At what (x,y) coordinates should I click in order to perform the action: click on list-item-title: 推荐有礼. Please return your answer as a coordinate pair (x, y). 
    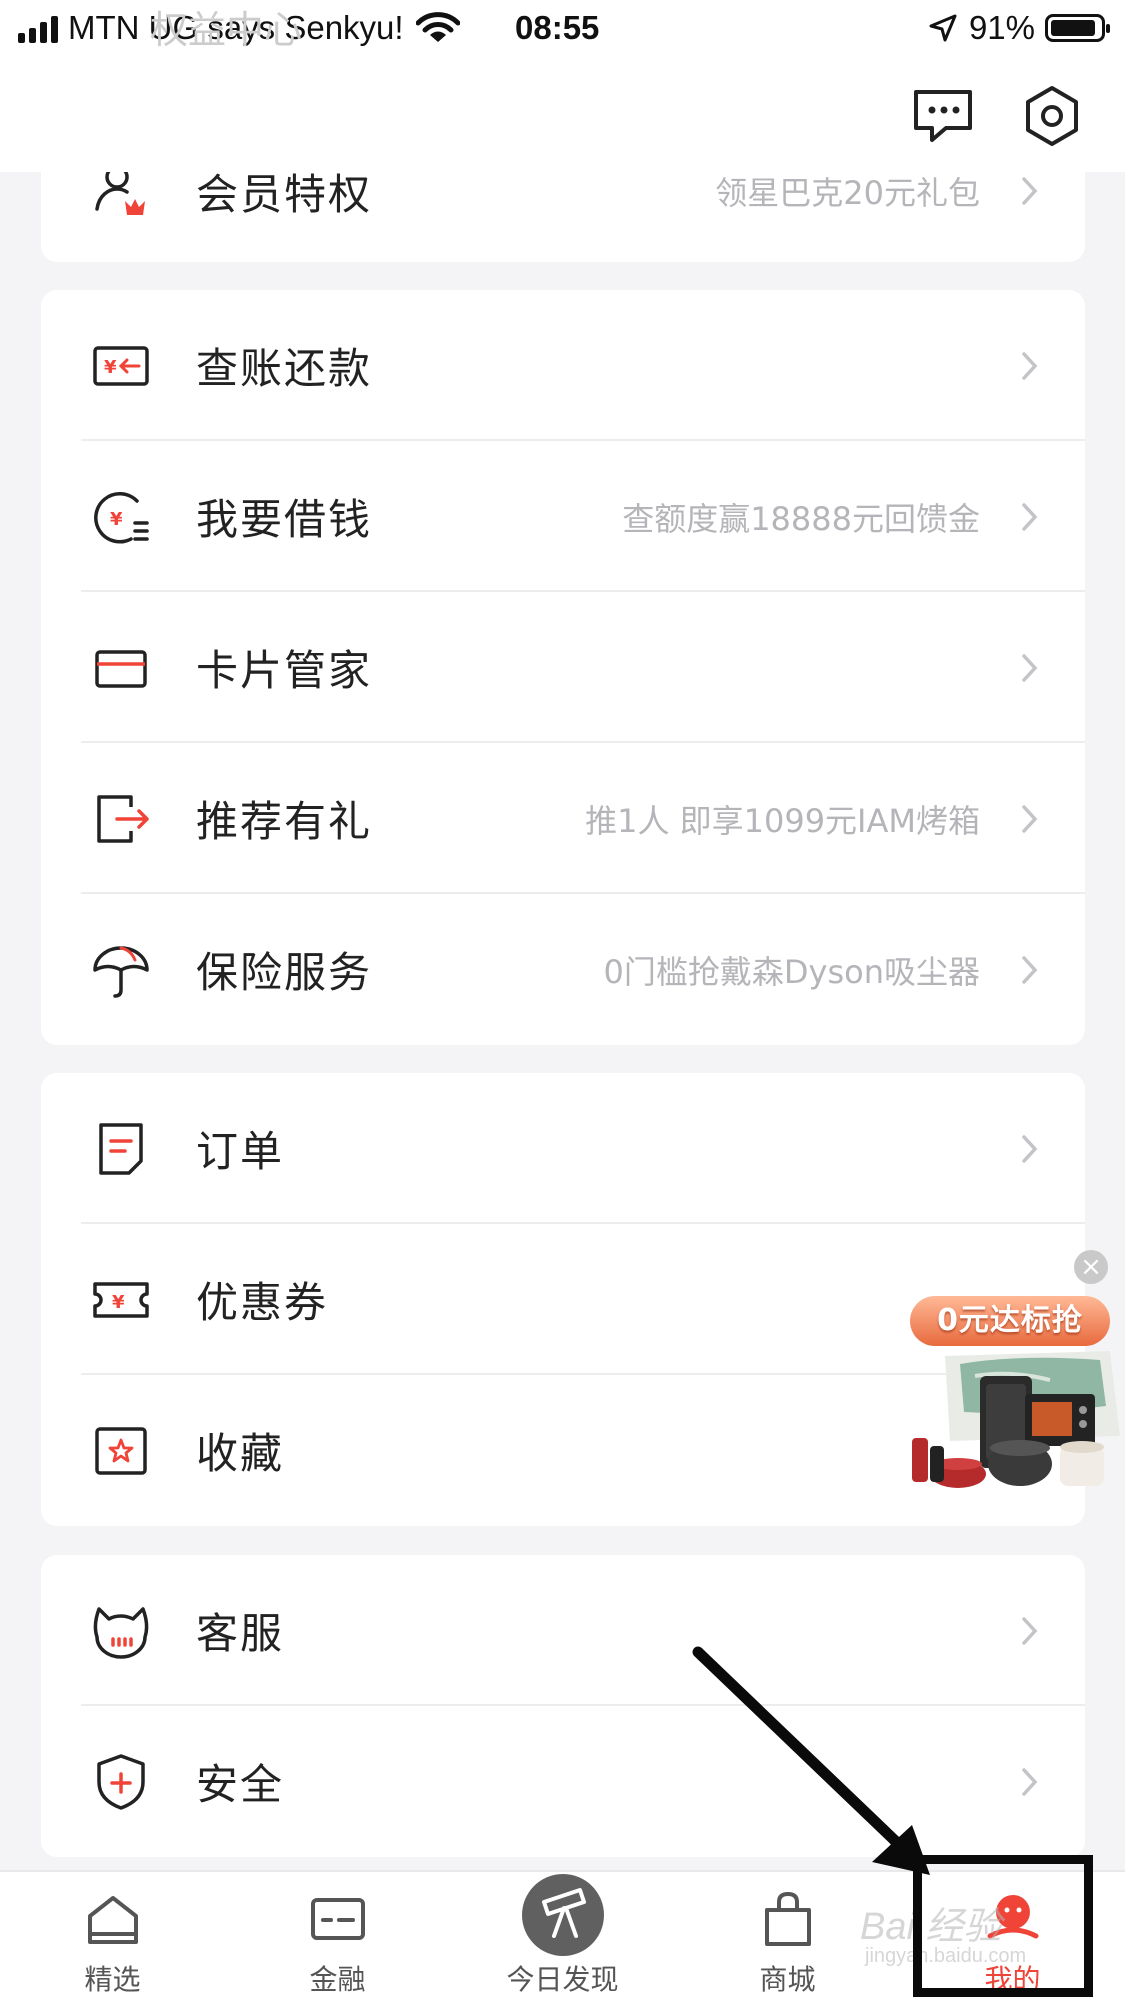
    Looking at the image, I should click on (284, 821).